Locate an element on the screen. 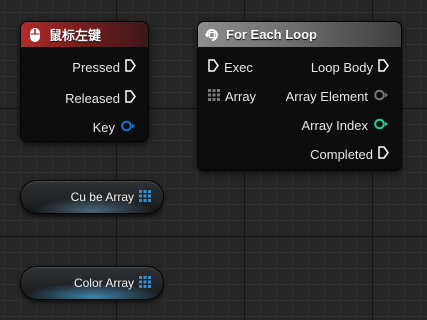  pin-row-array: Array is located at coordinates (232, 96).